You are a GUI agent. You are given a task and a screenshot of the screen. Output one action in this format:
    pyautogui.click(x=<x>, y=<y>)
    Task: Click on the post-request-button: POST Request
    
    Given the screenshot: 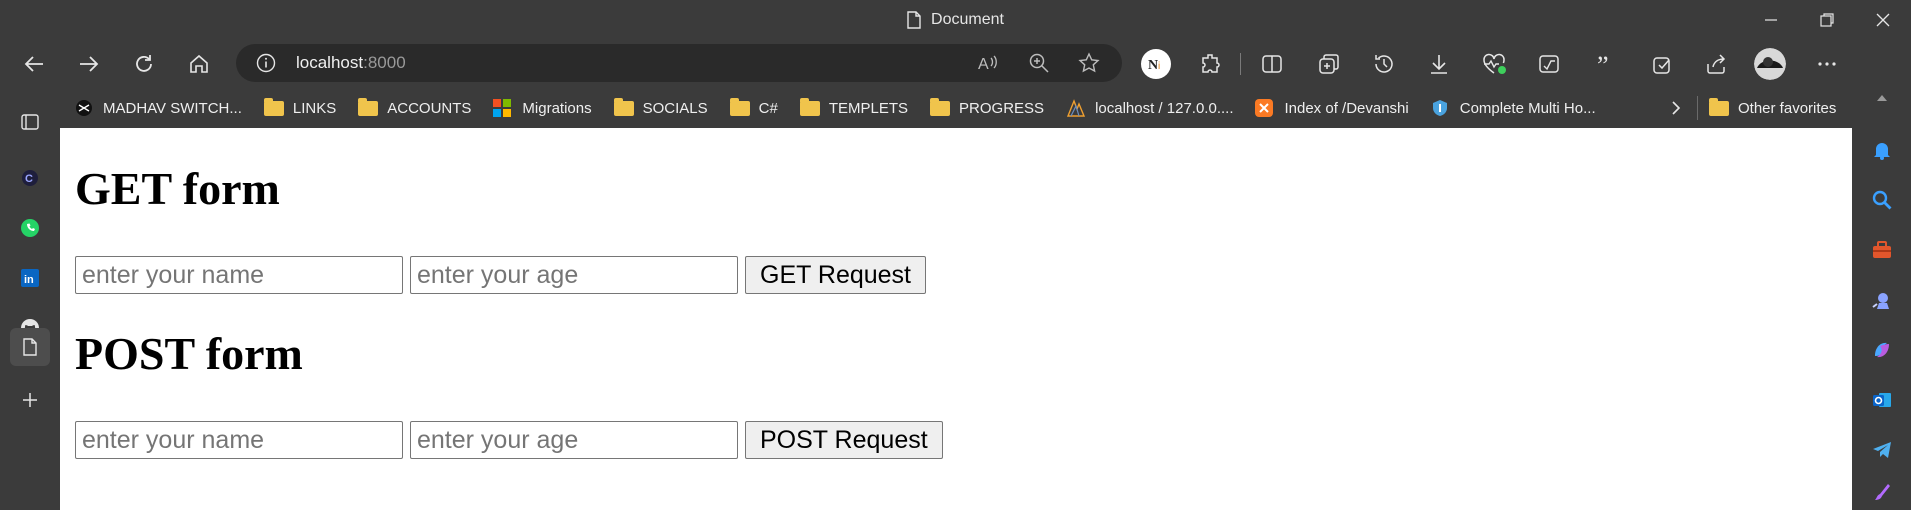 What is the action you would take?
    pyautogui.click(x=844, y=440)
    